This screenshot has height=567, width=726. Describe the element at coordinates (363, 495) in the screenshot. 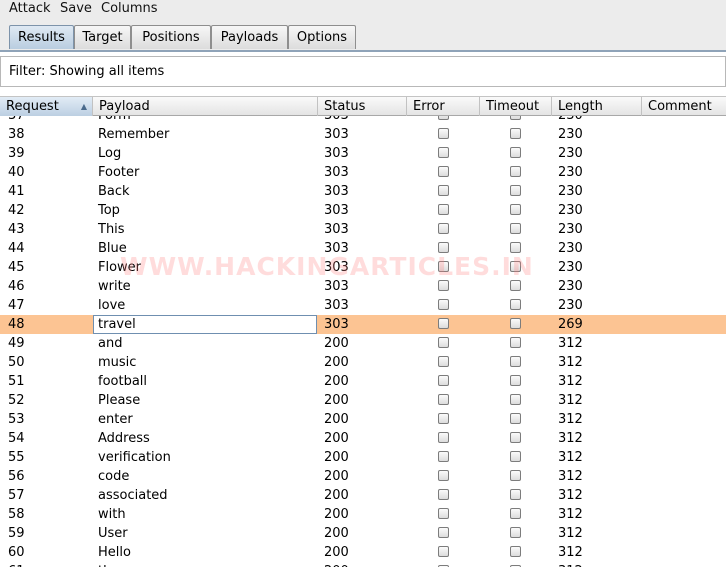

I see `table-row: 57 associated 200 312` at that location.